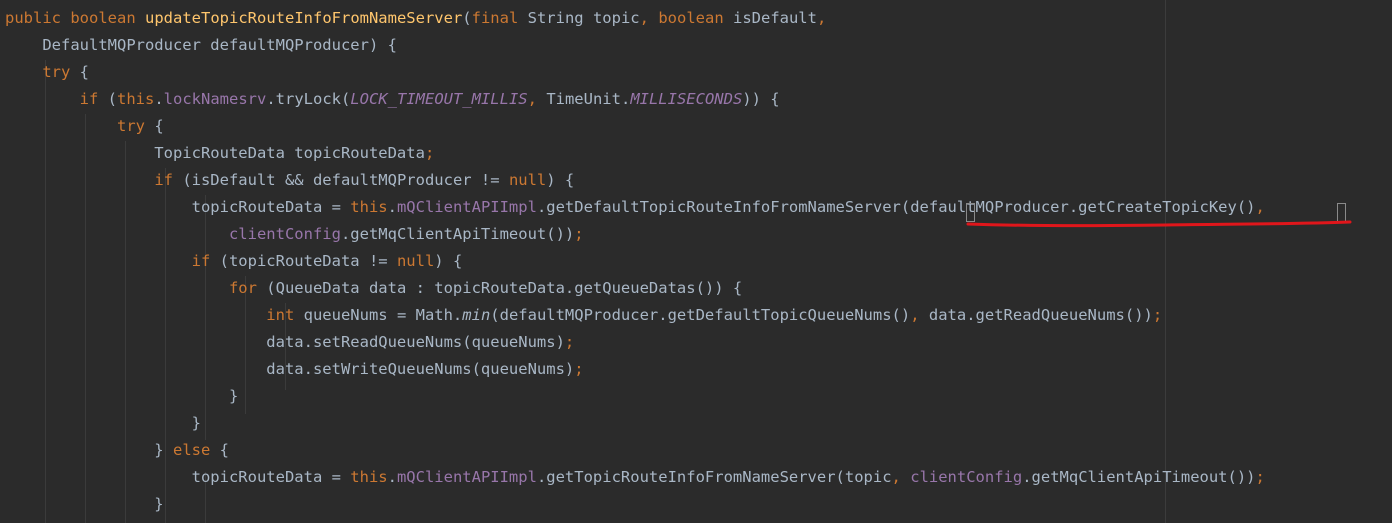 The height and width of the screenshot is (523, 1392). Describe the element at coordinates (583, 99) in the screenshot. I see `code-token: TimeUnit.` at that location.